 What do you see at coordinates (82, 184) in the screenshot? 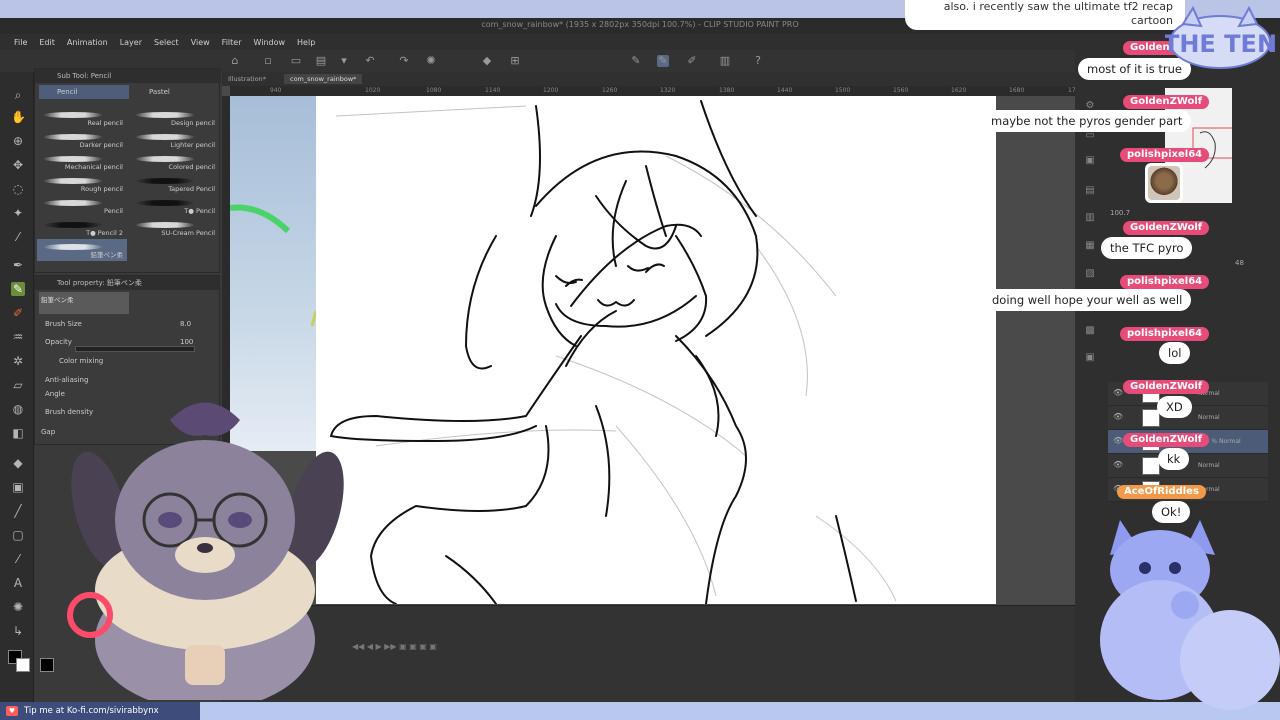
I see `brush-rough-pencil: Rough pencil` at bounding box center [82, 184].